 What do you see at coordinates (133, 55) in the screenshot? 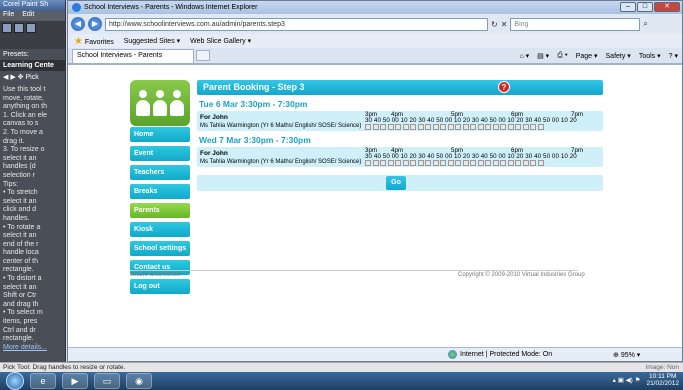
I see `tab-school-interviews: School Interviews - Parents` at bounding box center [133, 55].